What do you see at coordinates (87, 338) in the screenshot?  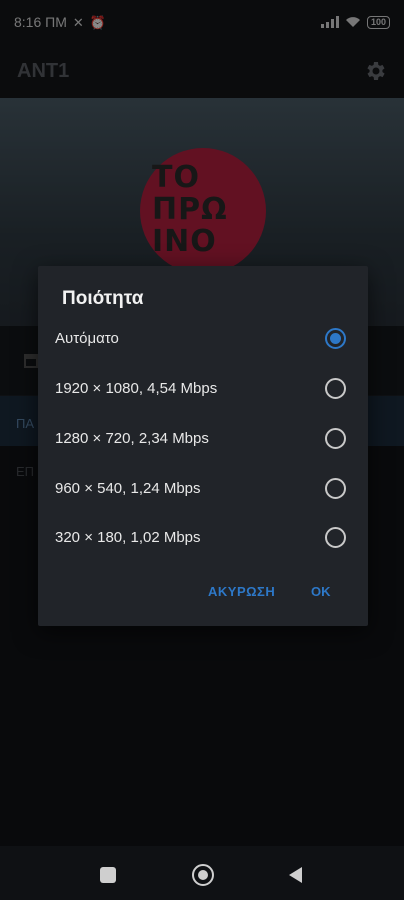 I see `option-label: Αυτόματο` at bounding box center [87, 338].